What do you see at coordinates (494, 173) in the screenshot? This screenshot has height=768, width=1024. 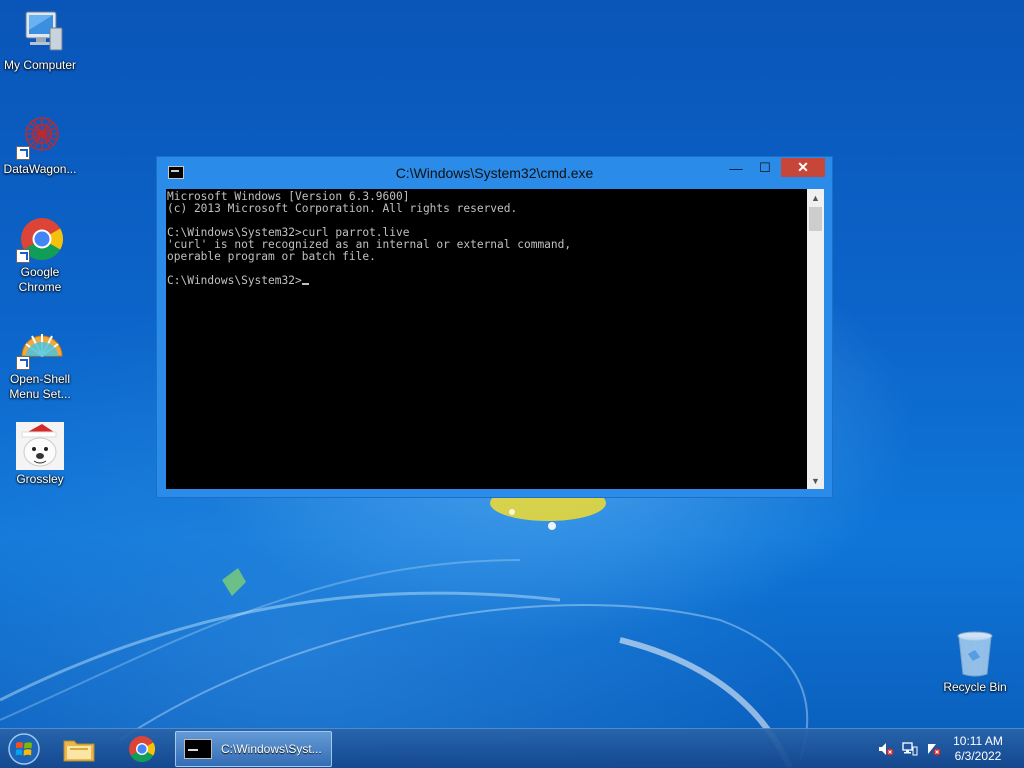 I see `cmd-titlebar: C:\Windows\System32\cmd.exe — ☐ ✕` at bounding box center [494, 173].